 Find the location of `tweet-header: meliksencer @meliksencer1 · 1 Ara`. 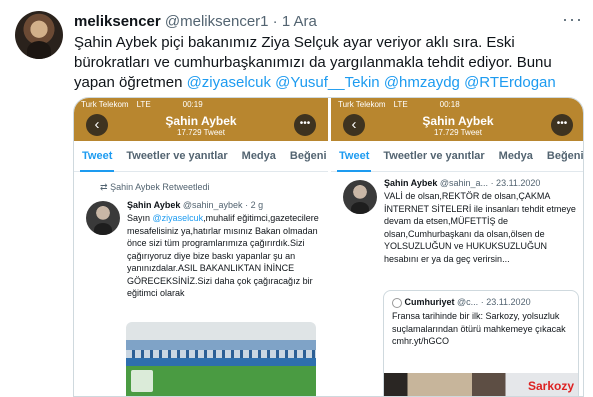

tweet-header: meliksencer @meliksencer1 · 1 Ara is located at coordinates (195, 21).